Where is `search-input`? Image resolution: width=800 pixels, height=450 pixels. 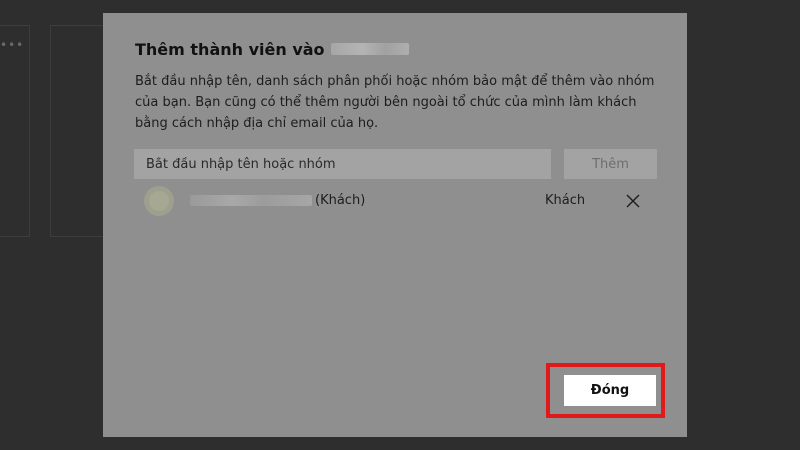 search-input is located at coordinates (342, 164).